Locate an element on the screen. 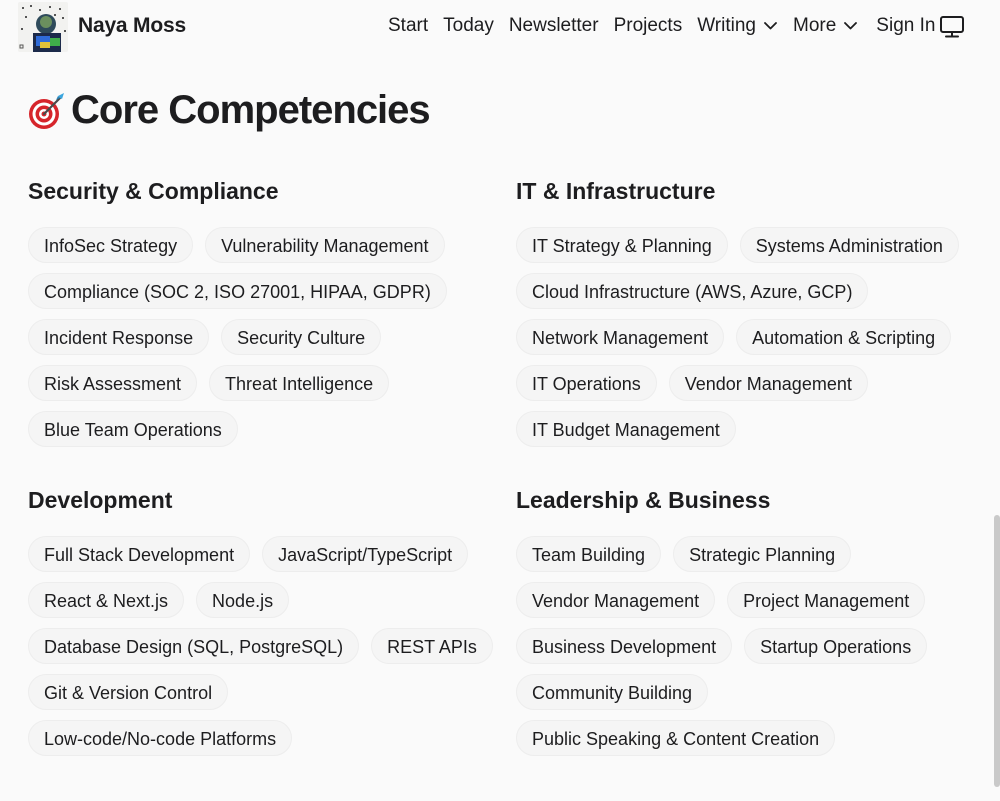  skill-chip: IT Budget Management is located at coordinates (626, 429).